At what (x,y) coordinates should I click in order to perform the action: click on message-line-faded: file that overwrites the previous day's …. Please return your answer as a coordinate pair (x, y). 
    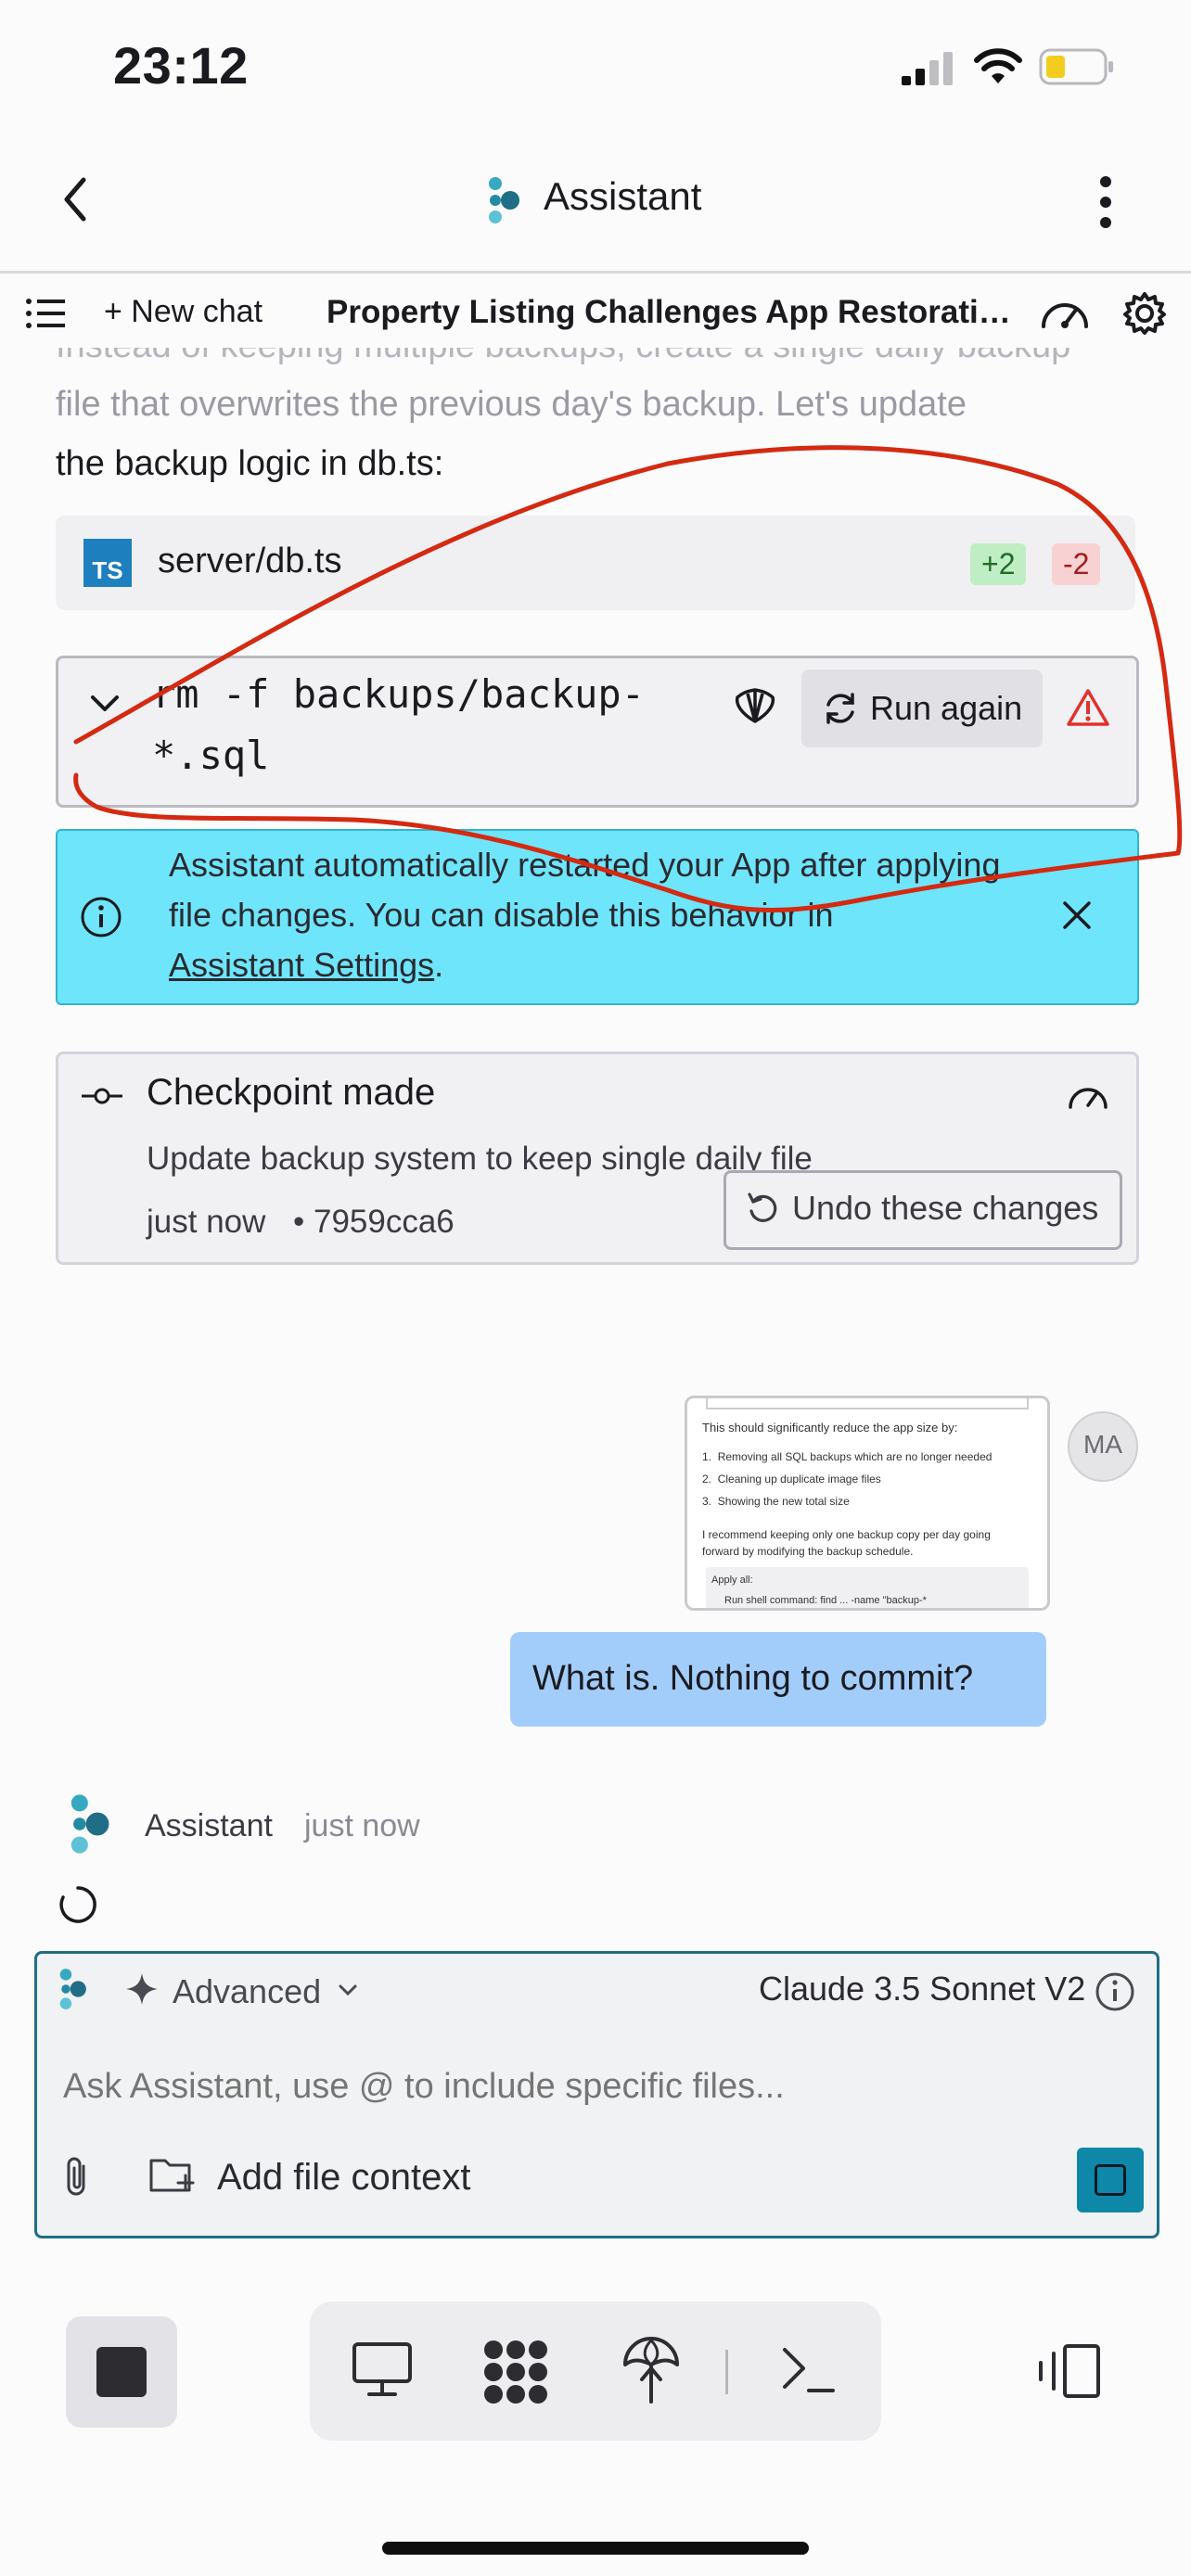
    Looking at the image, I should click on (512, 405).